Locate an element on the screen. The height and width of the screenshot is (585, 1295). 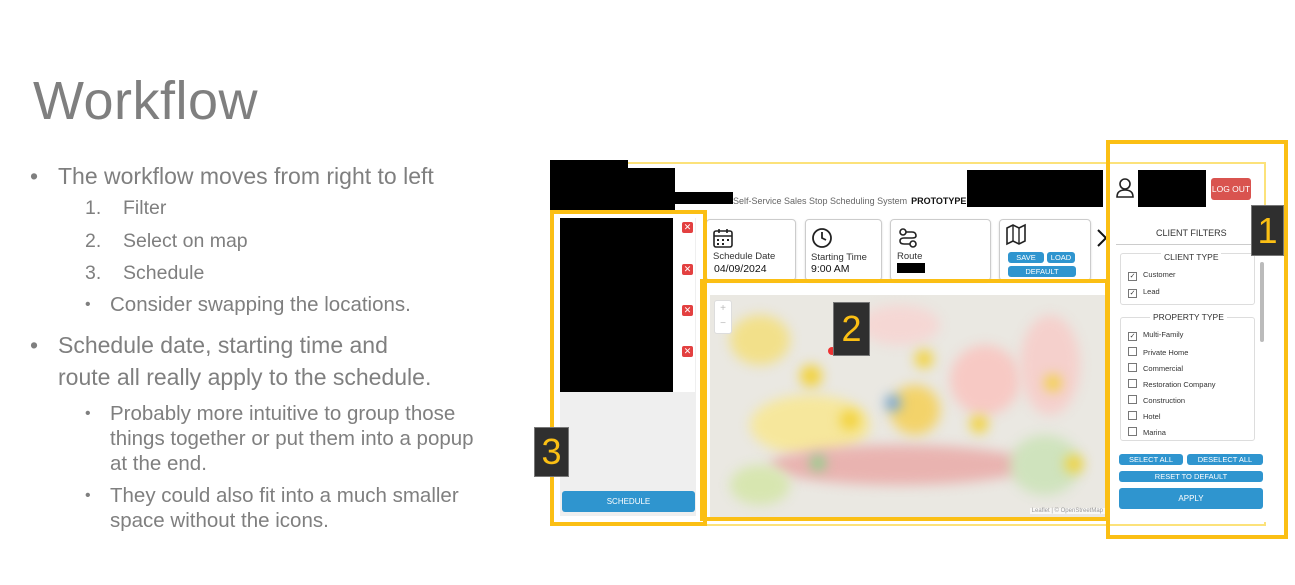
step-item: 1. Filter is located at coordinates (275, 208).